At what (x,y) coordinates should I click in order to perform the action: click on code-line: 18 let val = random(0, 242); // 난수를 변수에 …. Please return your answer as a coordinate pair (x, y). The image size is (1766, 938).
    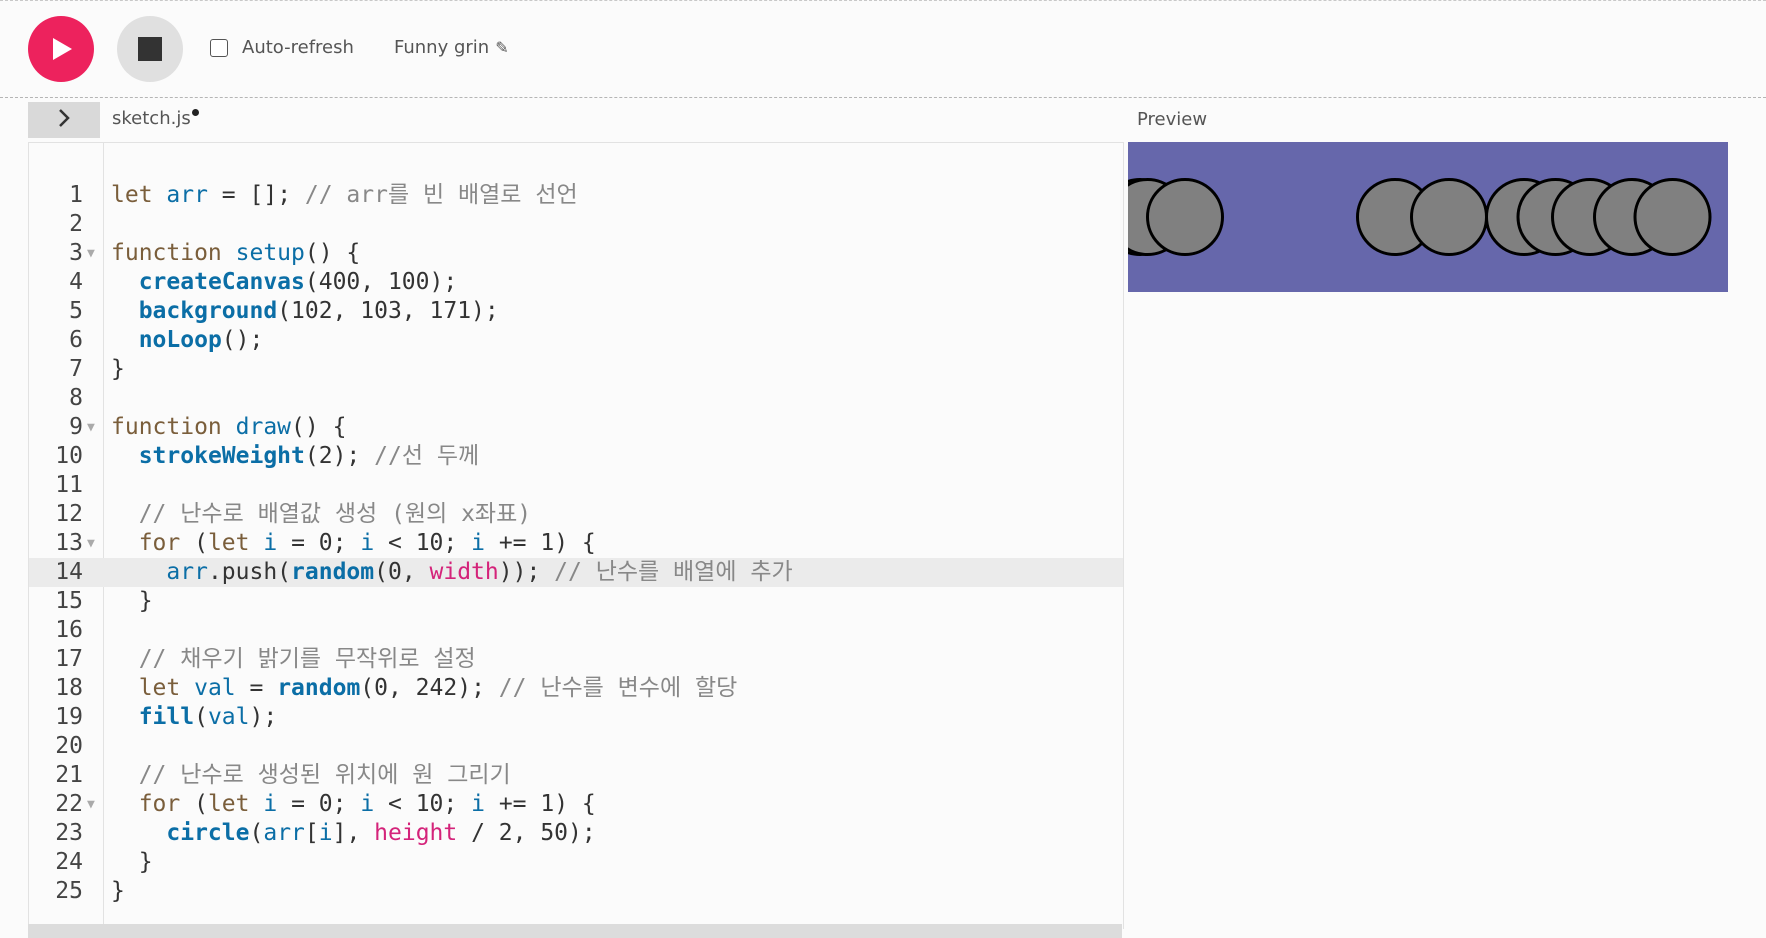
    Looking at the image, I should click on (576, 688).